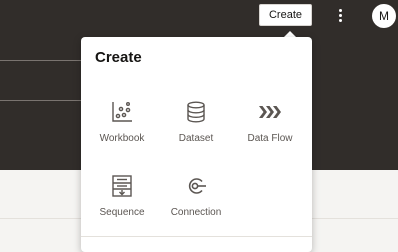 Image resolution: width=398 pixels, height=252 pixels. I want to click on connection-icon, so click(197, 186).